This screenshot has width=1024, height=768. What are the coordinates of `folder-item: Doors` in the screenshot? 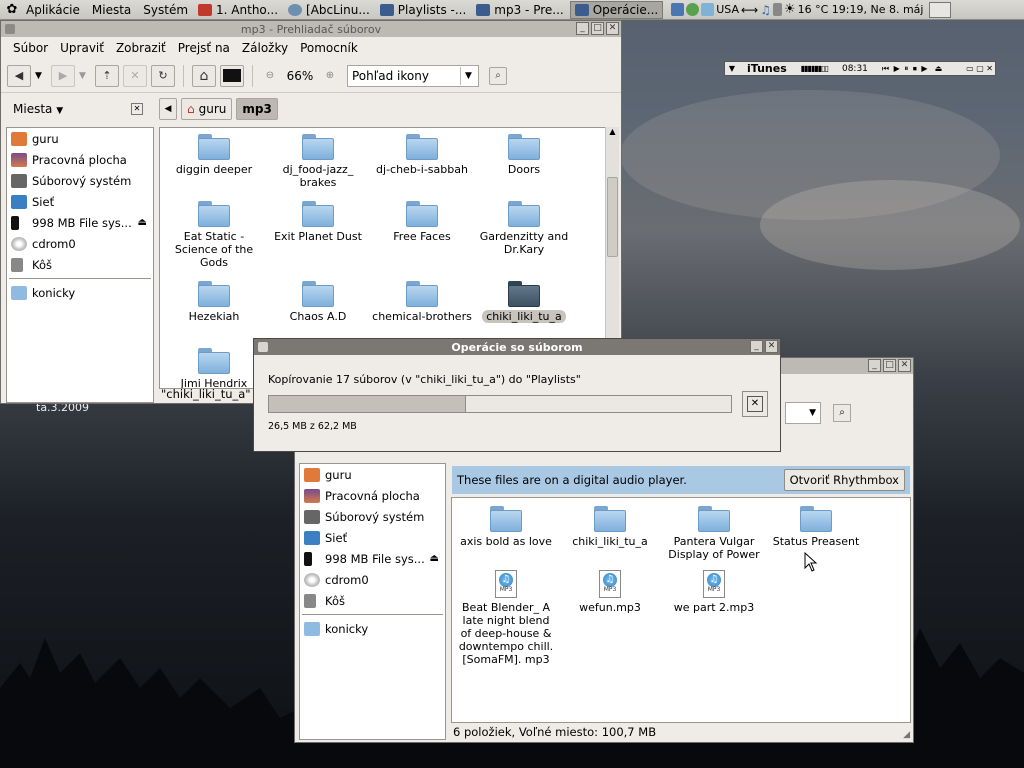 It's located at (524, 155).